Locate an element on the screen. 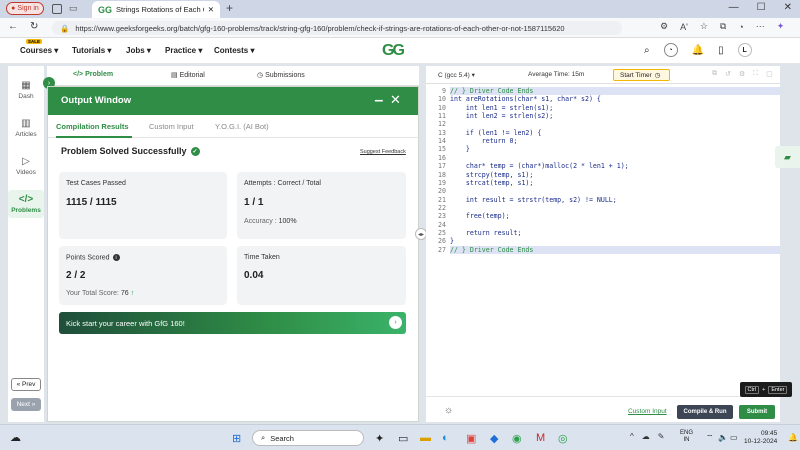 This screenshot has width=800, height=450. chat-icon: ▰ is located at coordinates (787, 157).